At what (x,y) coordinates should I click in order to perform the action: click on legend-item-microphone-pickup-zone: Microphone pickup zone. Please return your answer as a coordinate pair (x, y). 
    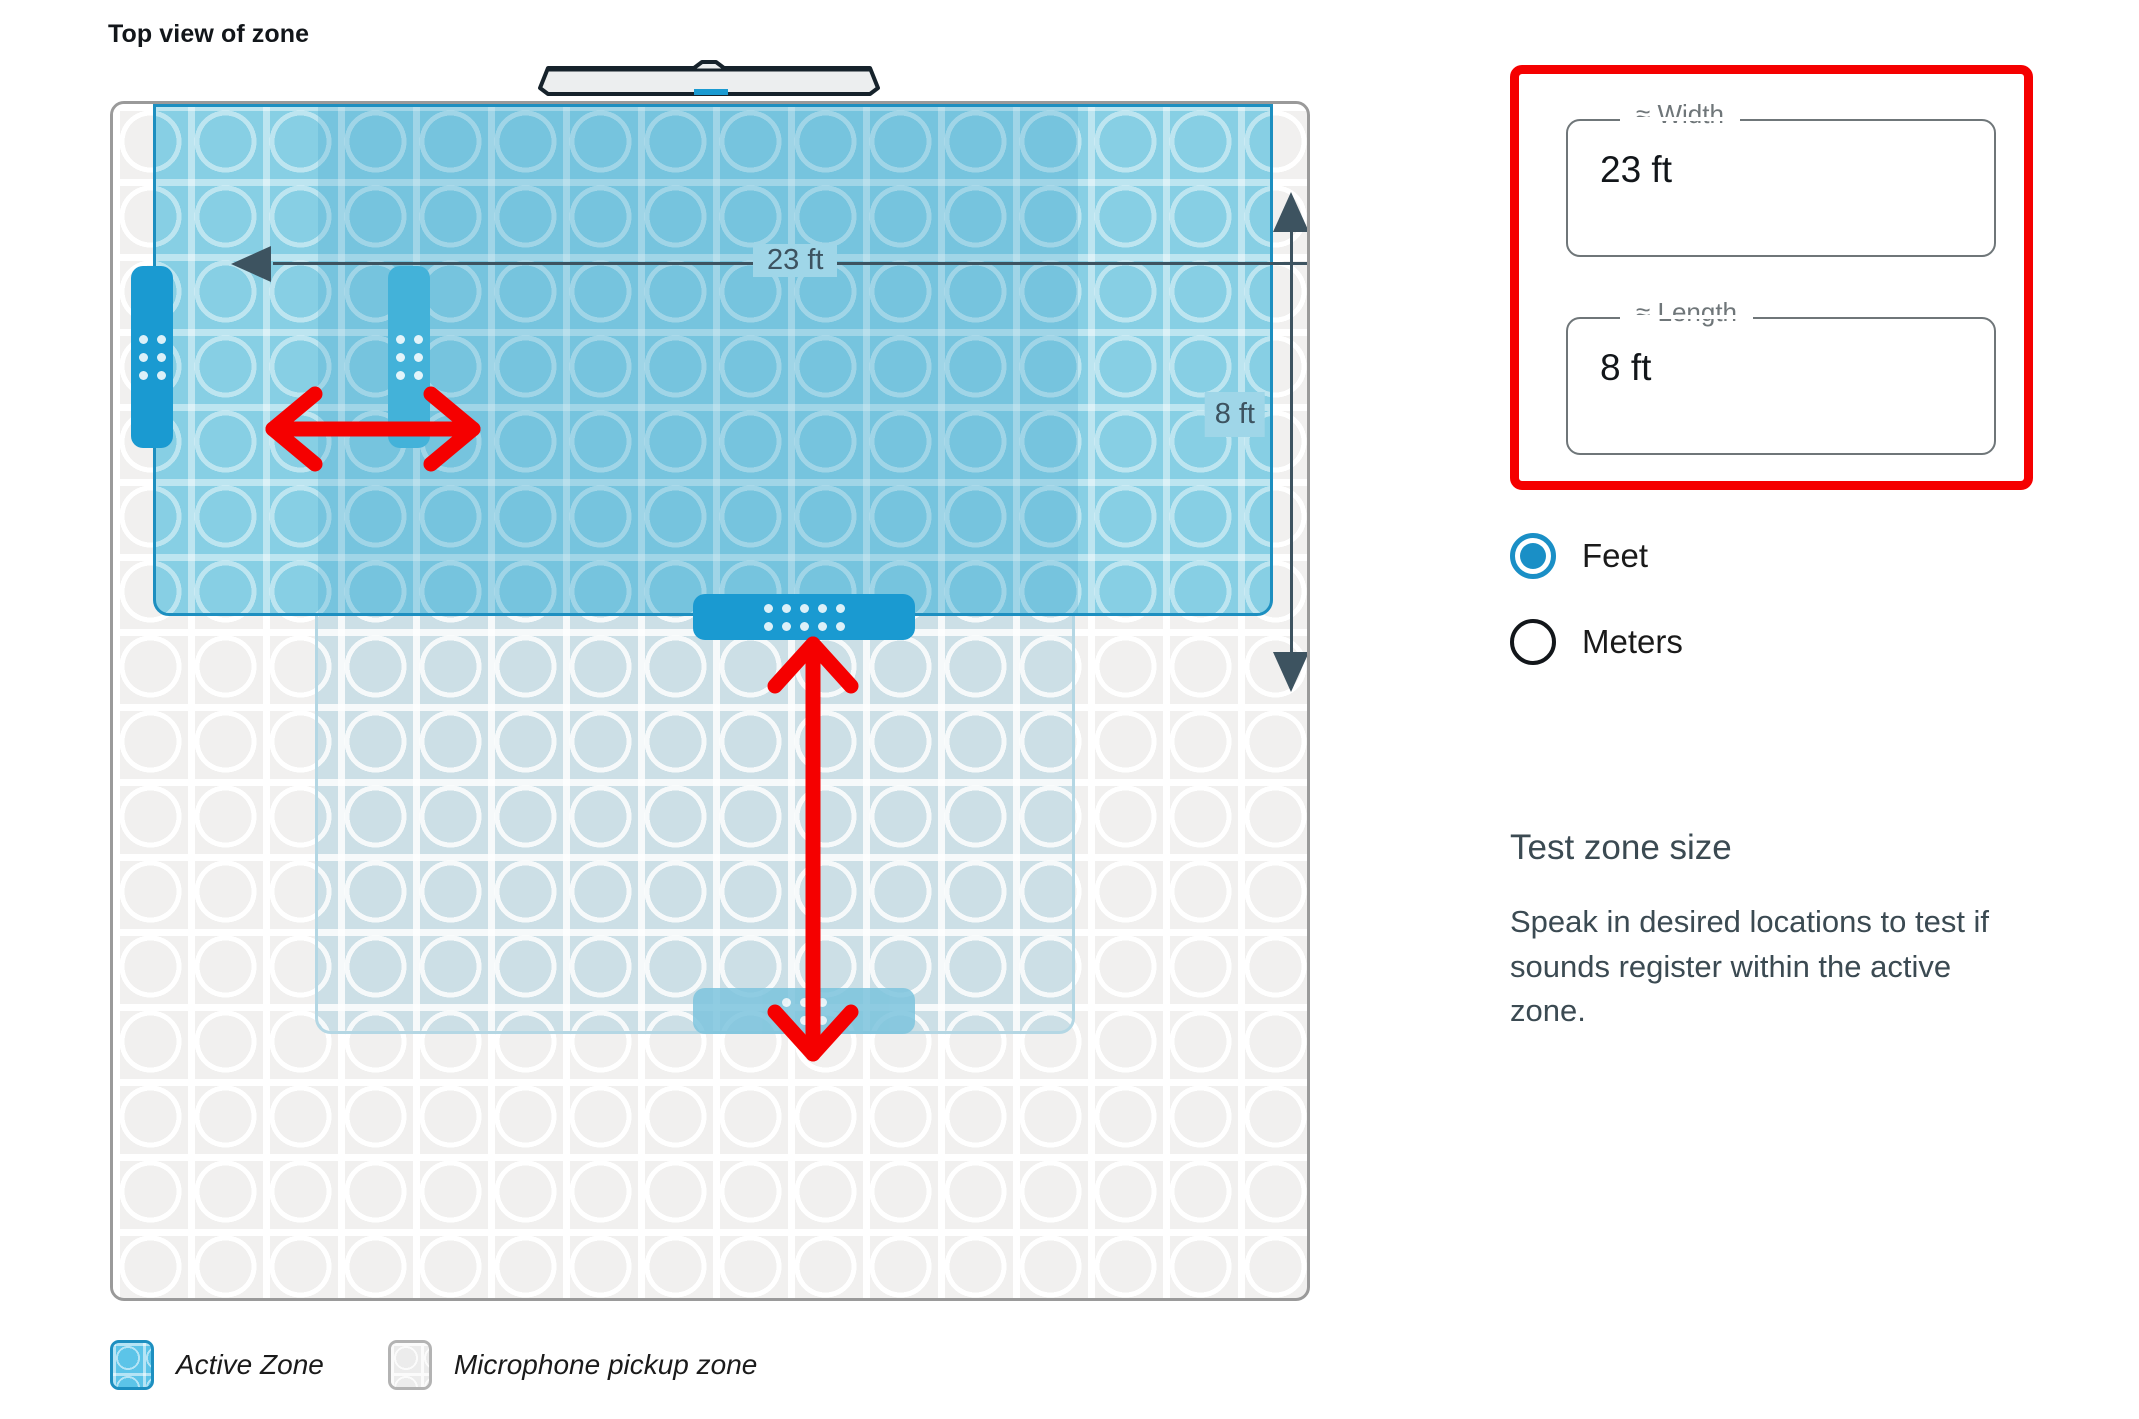
    Looking at the image, I should click on (572, 1365).